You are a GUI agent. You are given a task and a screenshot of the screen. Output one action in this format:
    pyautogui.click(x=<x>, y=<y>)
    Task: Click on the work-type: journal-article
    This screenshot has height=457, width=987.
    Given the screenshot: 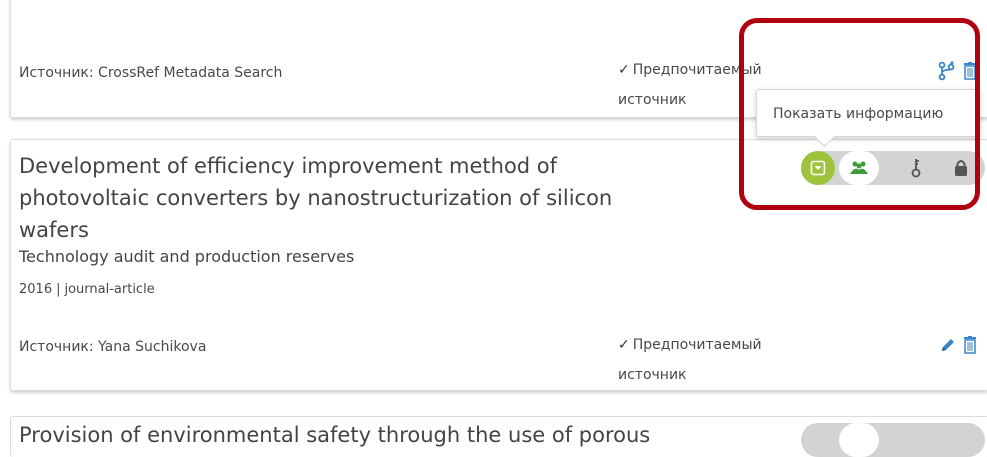 What is the action you would take?
    pyautogui.click(x=109, y=289)
    